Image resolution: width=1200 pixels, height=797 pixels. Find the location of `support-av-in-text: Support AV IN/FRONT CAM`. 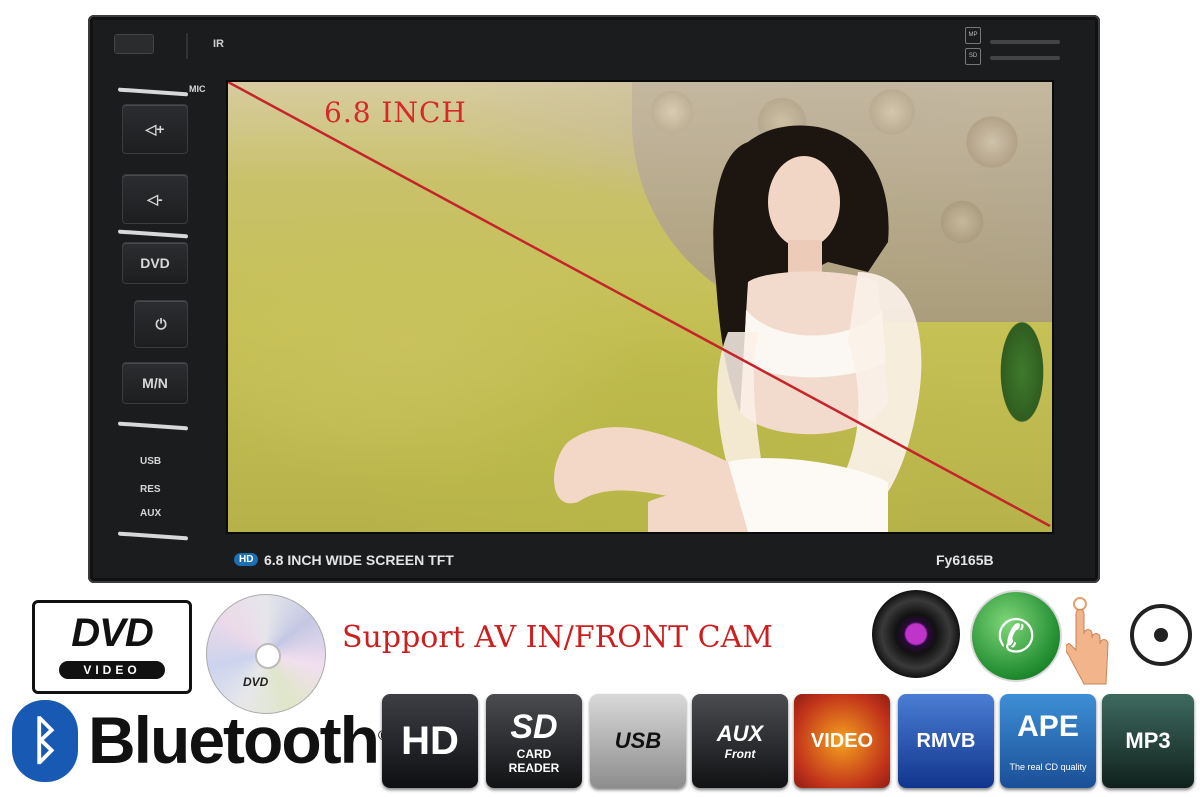

support-av-in-text: Support AV IN/FRONT CAM is located at coordinates (557, 637).